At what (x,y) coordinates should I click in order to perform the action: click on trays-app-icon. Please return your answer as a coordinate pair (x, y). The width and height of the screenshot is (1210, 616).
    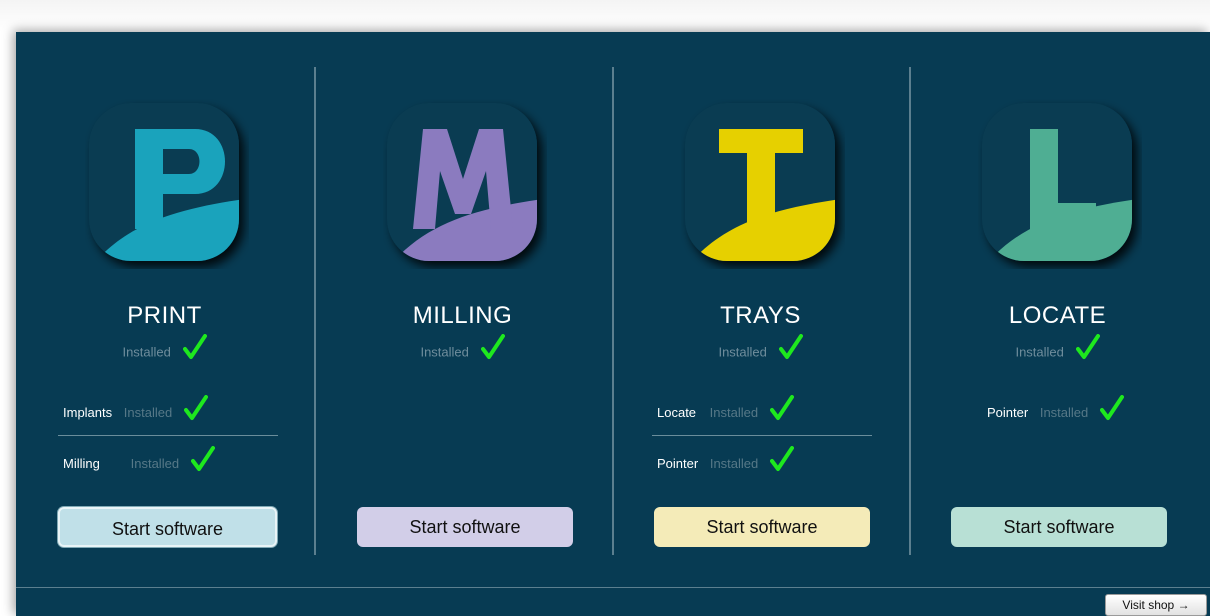
    Looking at the image, I should click on (763, 184).